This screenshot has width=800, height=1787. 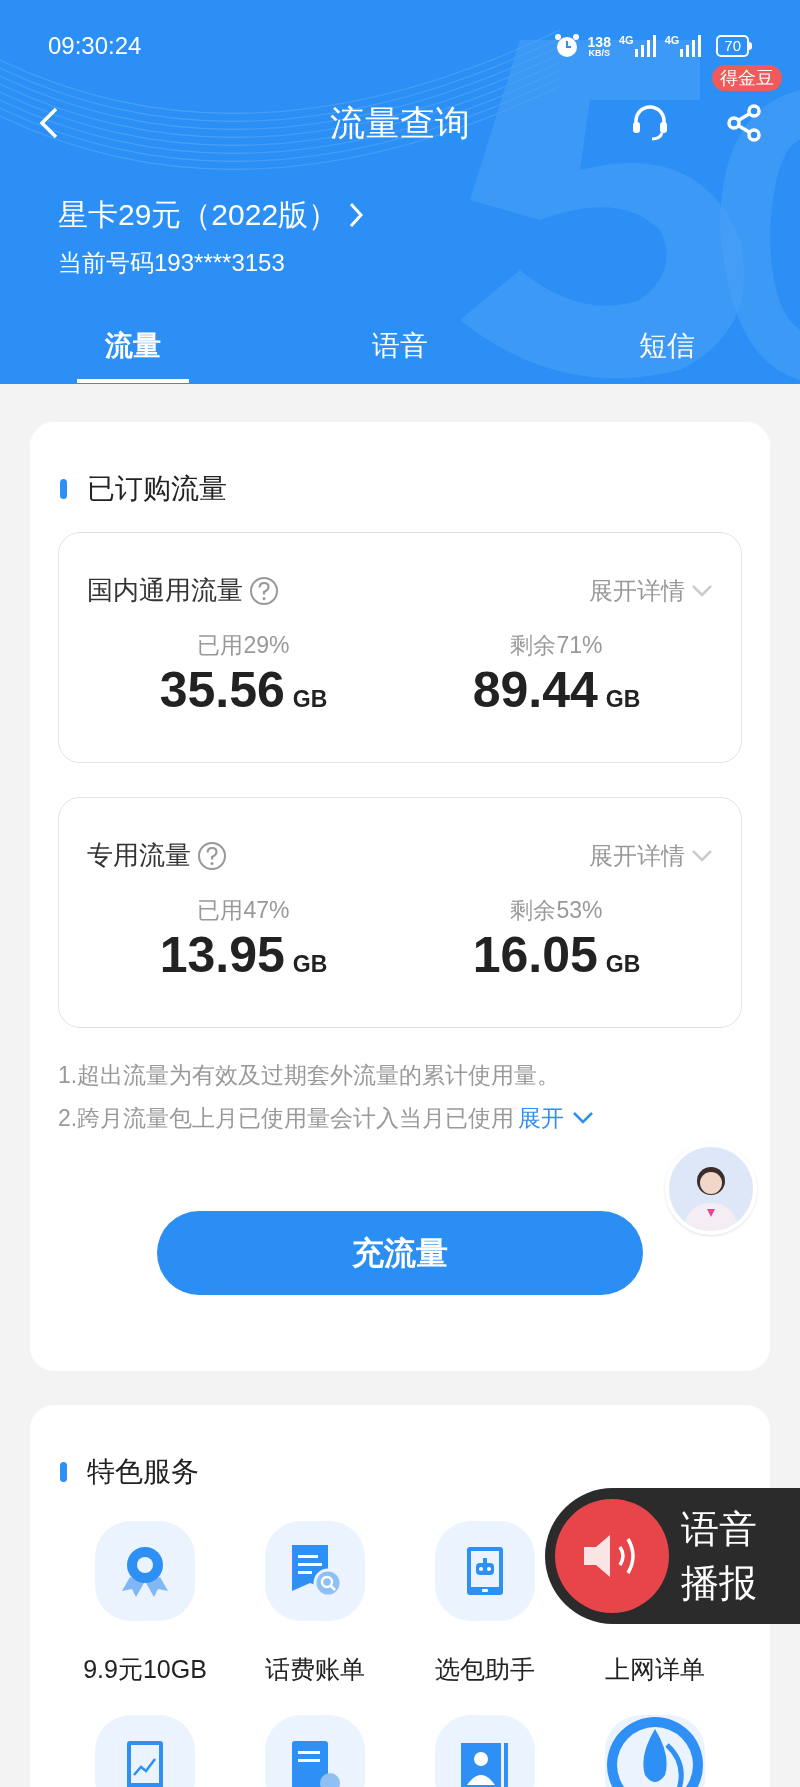 I want to click on speed-unit: KB/S, so click(x=599, y=53).